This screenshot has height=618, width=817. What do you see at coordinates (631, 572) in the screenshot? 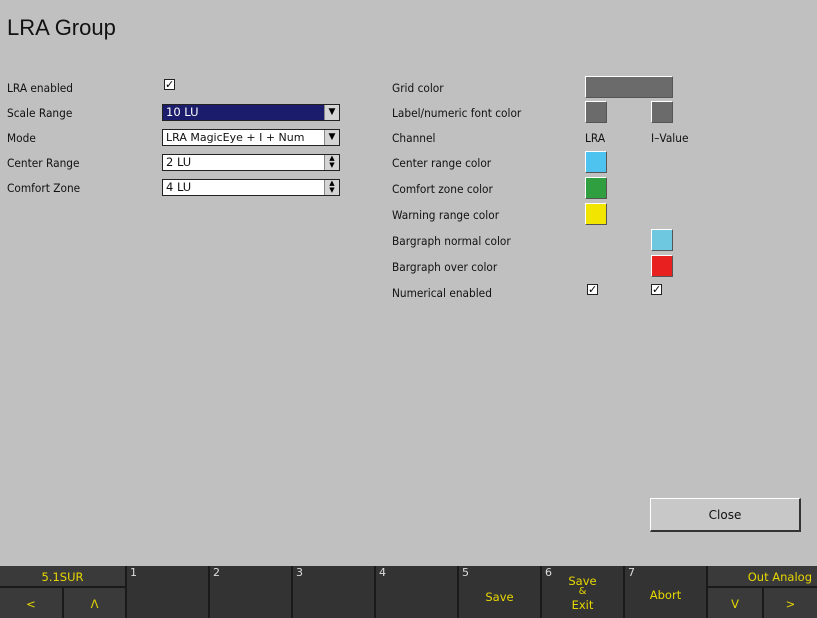
I see `fkey-7-number: 7` at bounding box center [631, 572].